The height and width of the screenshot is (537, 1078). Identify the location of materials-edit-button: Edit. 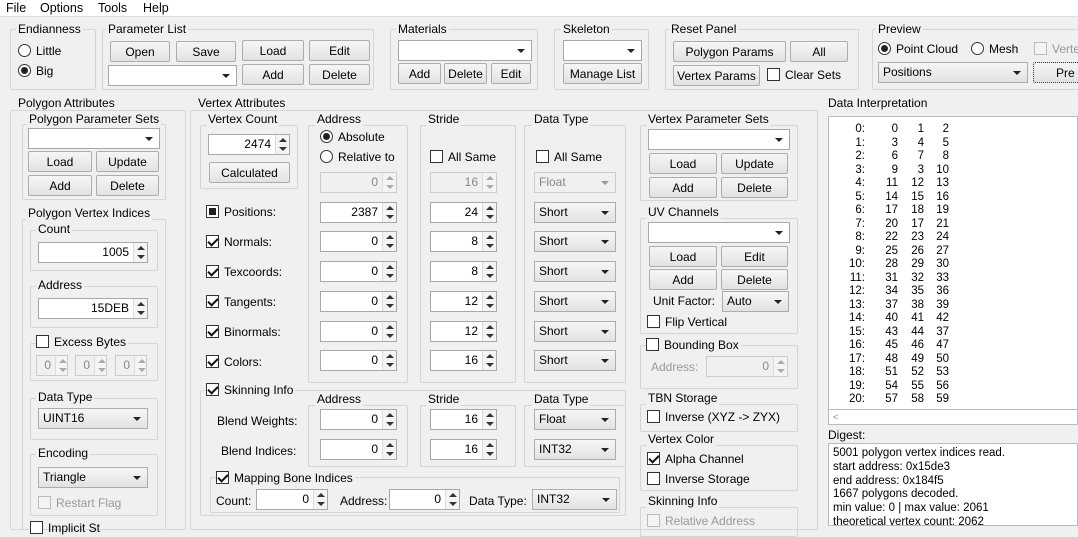
(511, 73).